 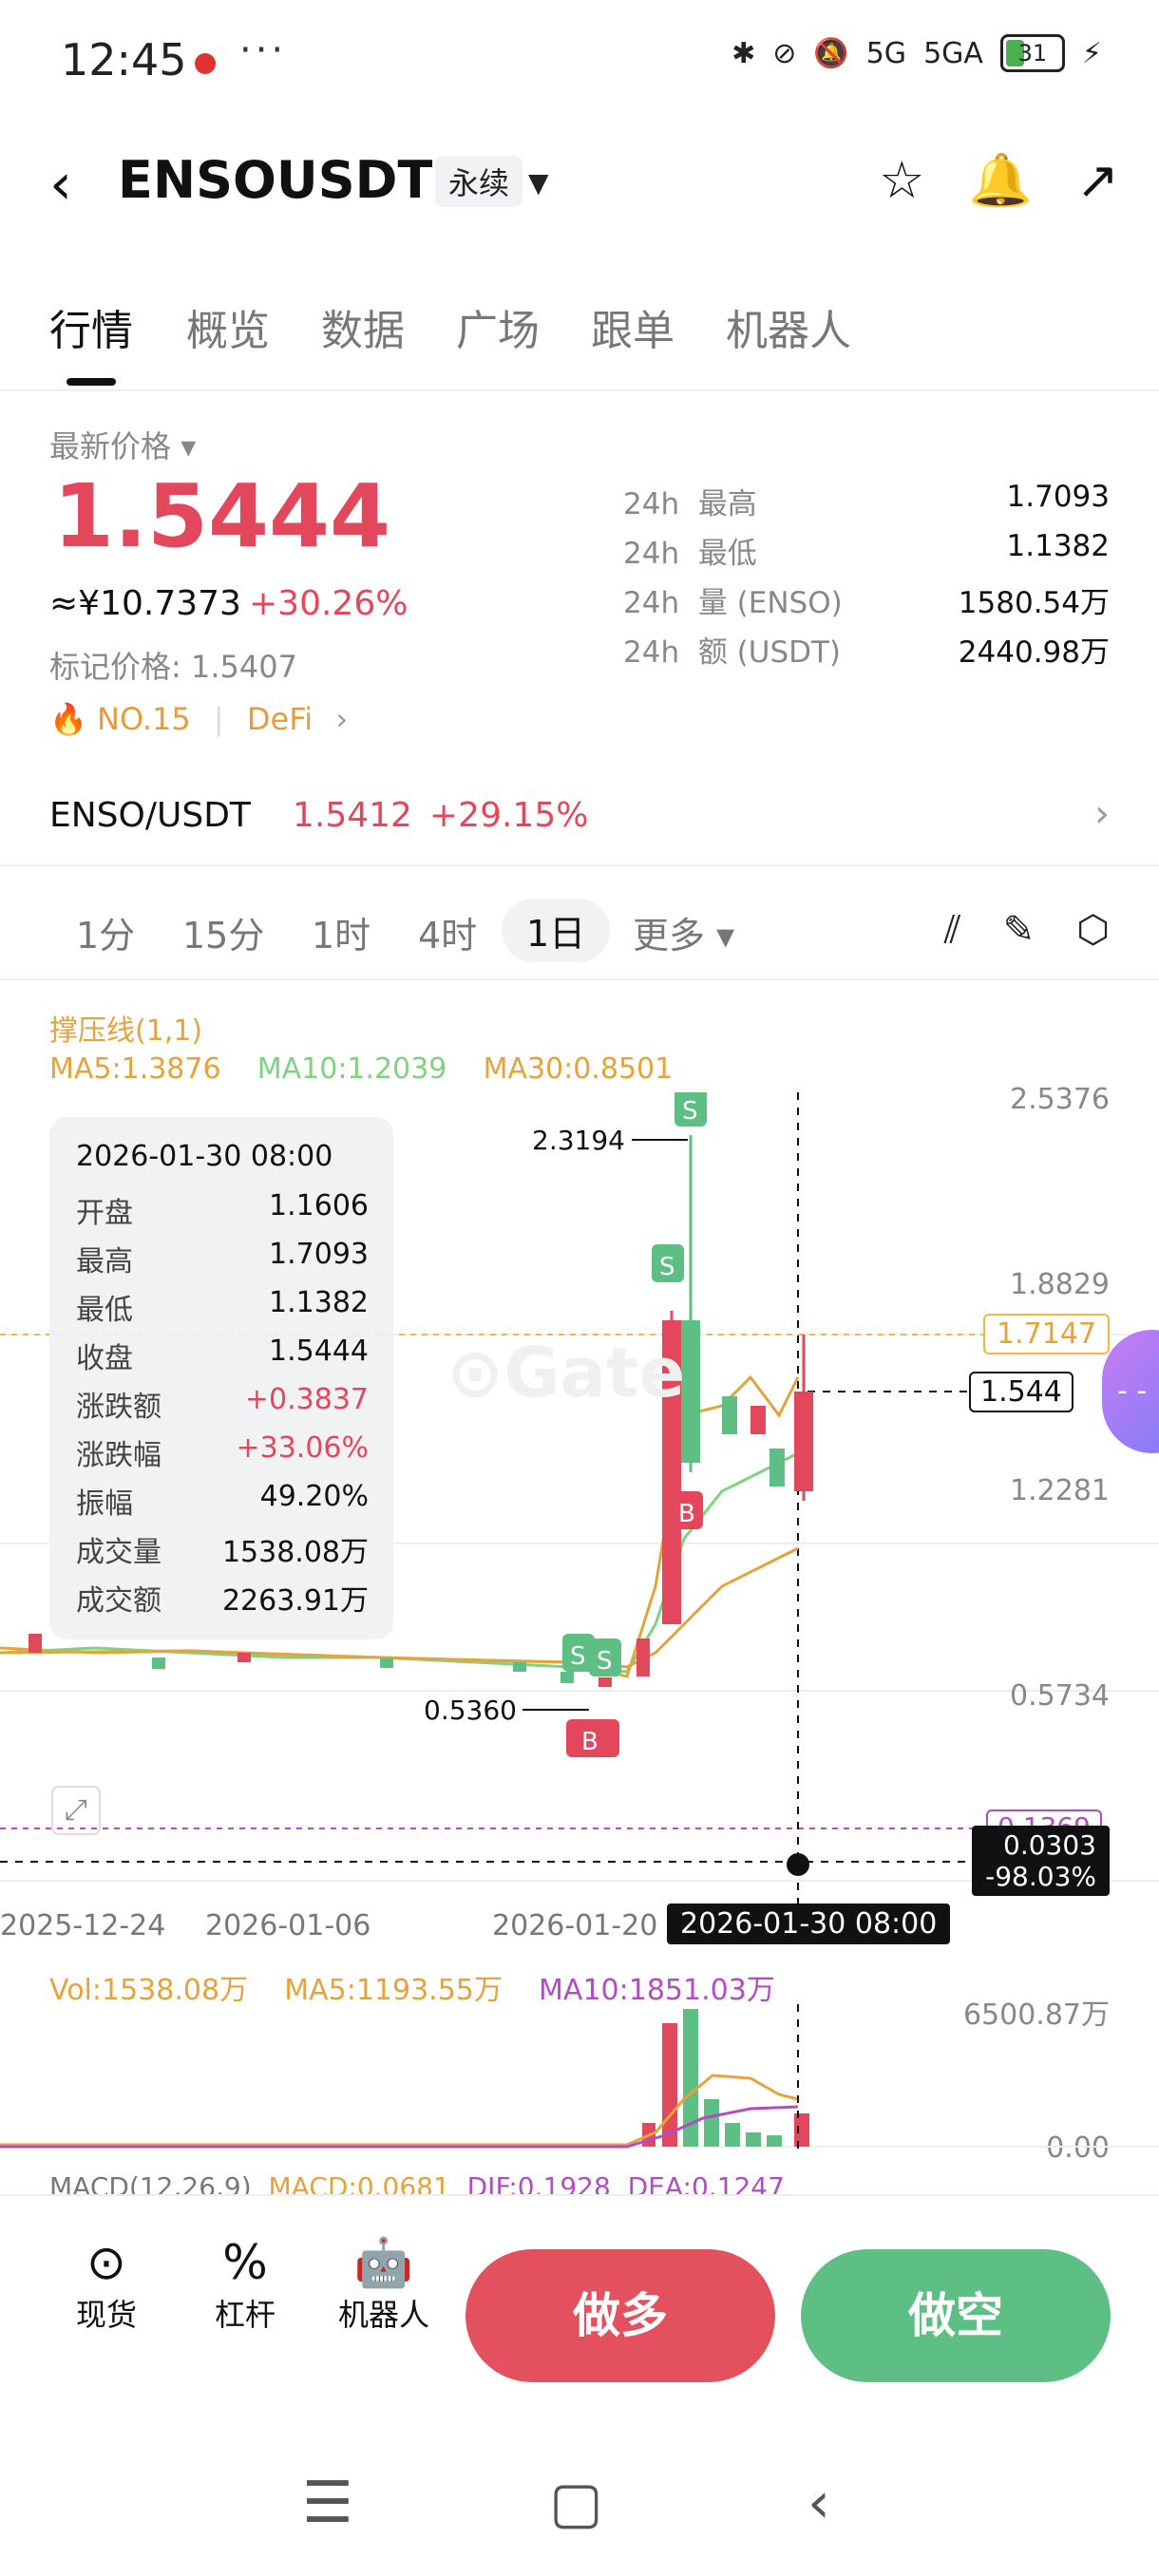 I want to click on sector-tag: DeFi, so click(x=280, y=719).